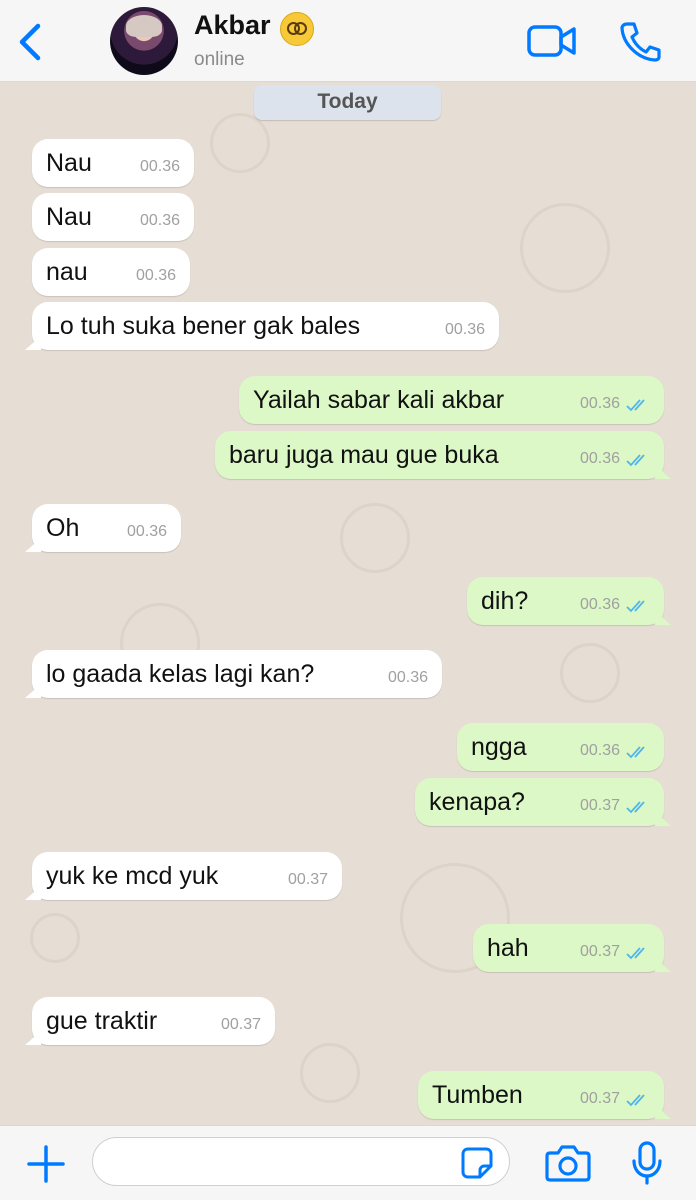 This screenshot has width=696, height=1200. I want to click on voice-call-button, so click(640, 41).